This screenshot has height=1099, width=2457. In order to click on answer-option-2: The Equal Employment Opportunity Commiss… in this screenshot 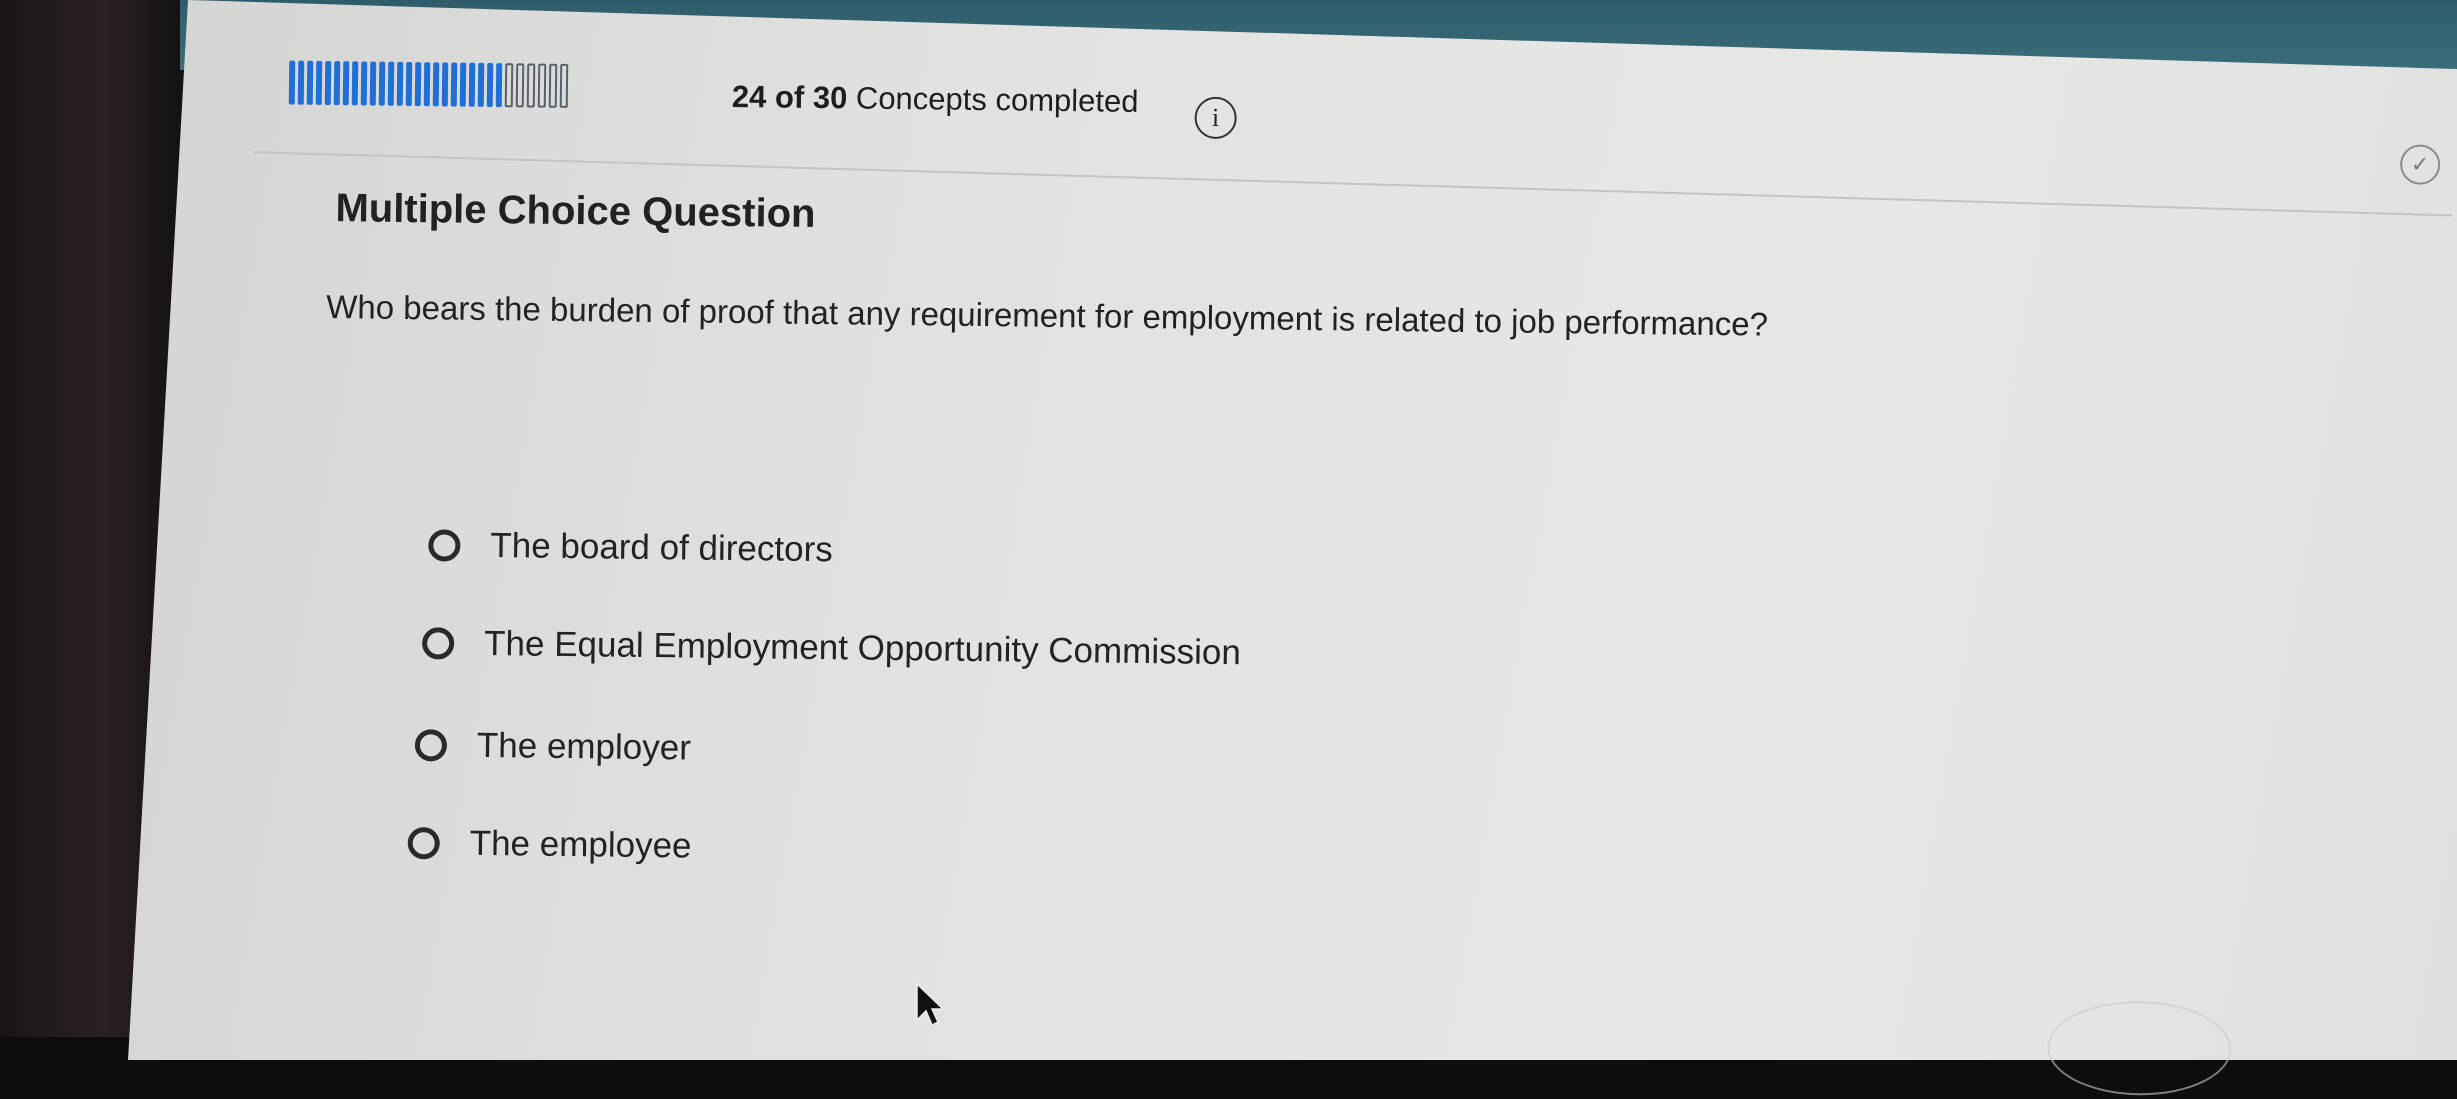, I will do `click(831, 648)`.